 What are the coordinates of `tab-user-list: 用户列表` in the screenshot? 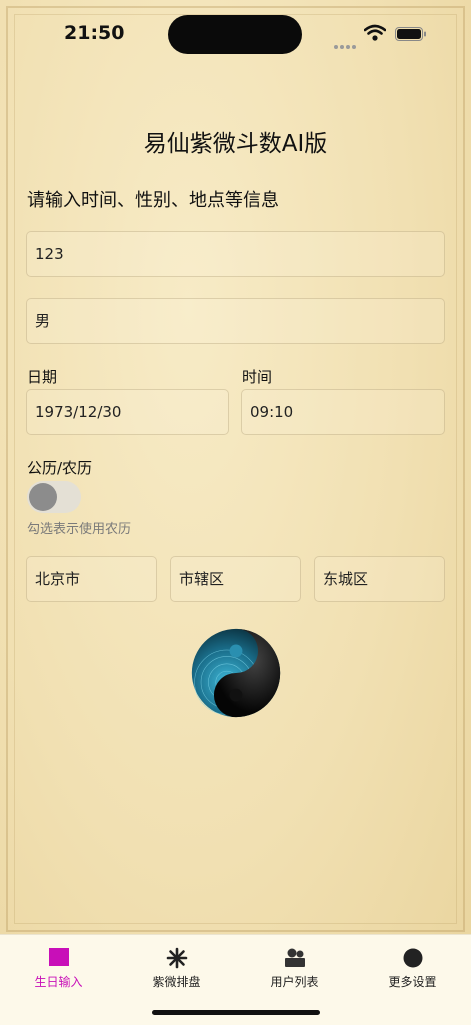 It's located at (294, 965).